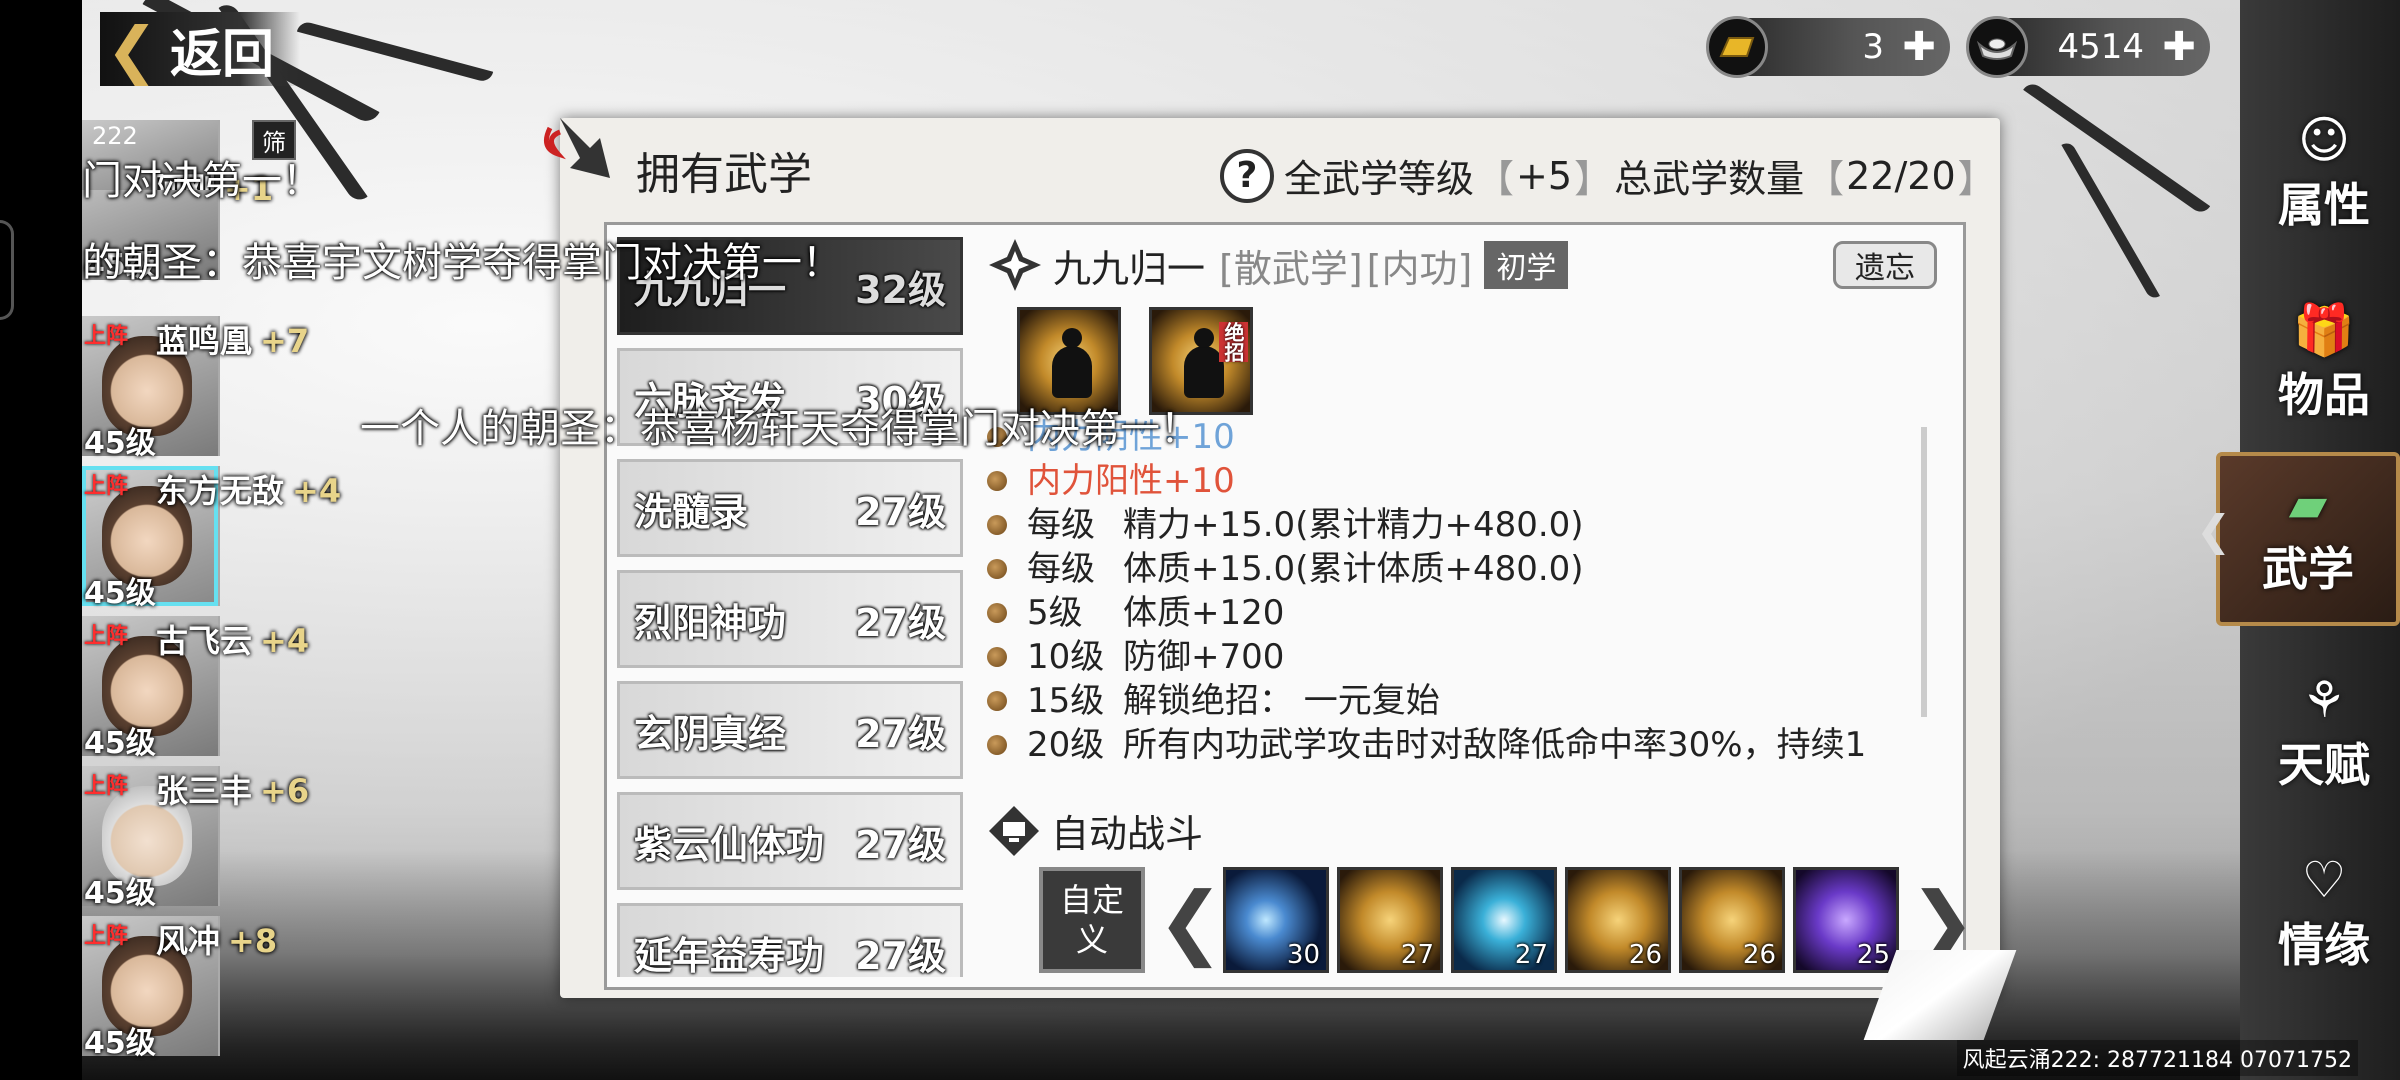 Image resolution: width=2400 pixels, height=1080 pixels. I want to click on book-icon: ▰, so click(2308, 504).